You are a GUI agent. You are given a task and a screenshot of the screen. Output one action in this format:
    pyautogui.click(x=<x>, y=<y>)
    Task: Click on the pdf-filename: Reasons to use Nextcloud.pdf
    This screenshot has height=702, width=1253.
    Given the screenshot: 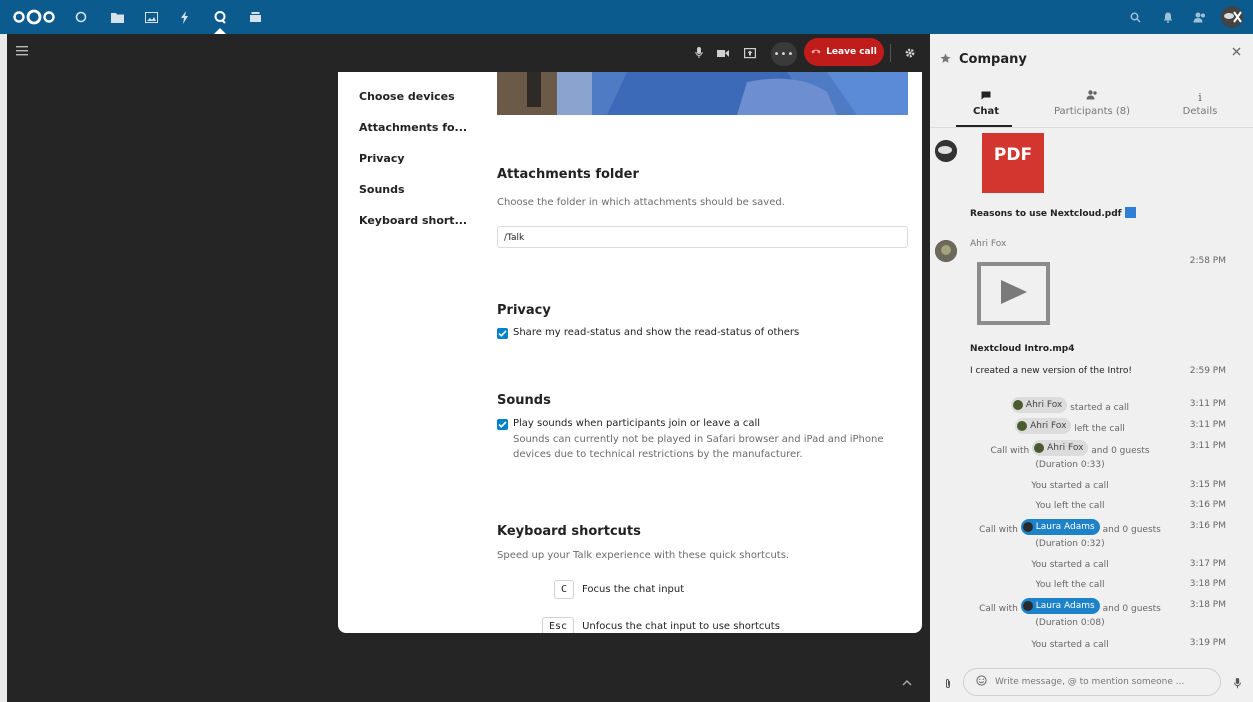 What is the action you would take?
    pyautogui.click(x=1046, y=214)
    